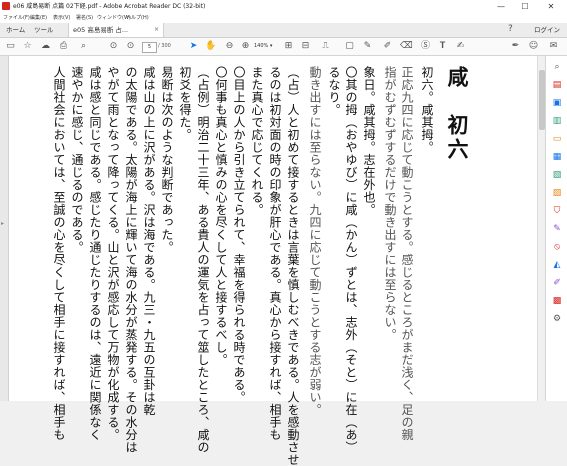 The width and height of the screenshot is (567, 466). What do you see at coordinates (221, 216) in the screenshot?
I see `text-line: 〇何事も真心と慎みの心を尽くして人と接するべし。` at bounding box center [221, 216].